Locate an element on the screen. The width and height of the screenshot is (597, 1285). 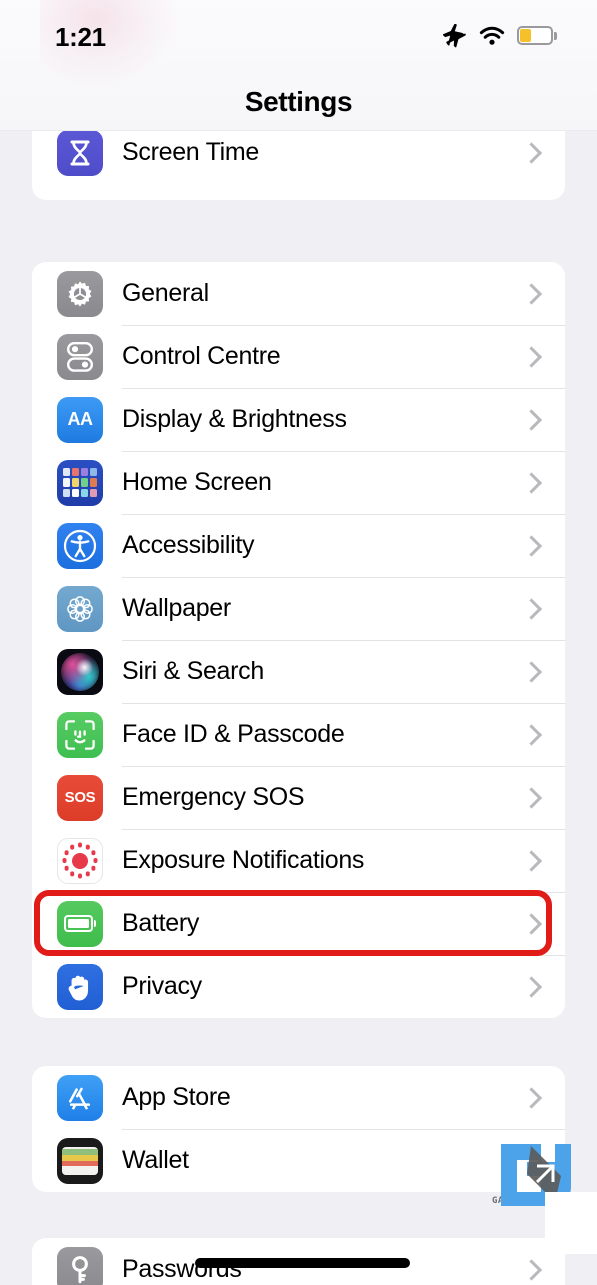
status-bar-icons is located at coordinates (498, 36).